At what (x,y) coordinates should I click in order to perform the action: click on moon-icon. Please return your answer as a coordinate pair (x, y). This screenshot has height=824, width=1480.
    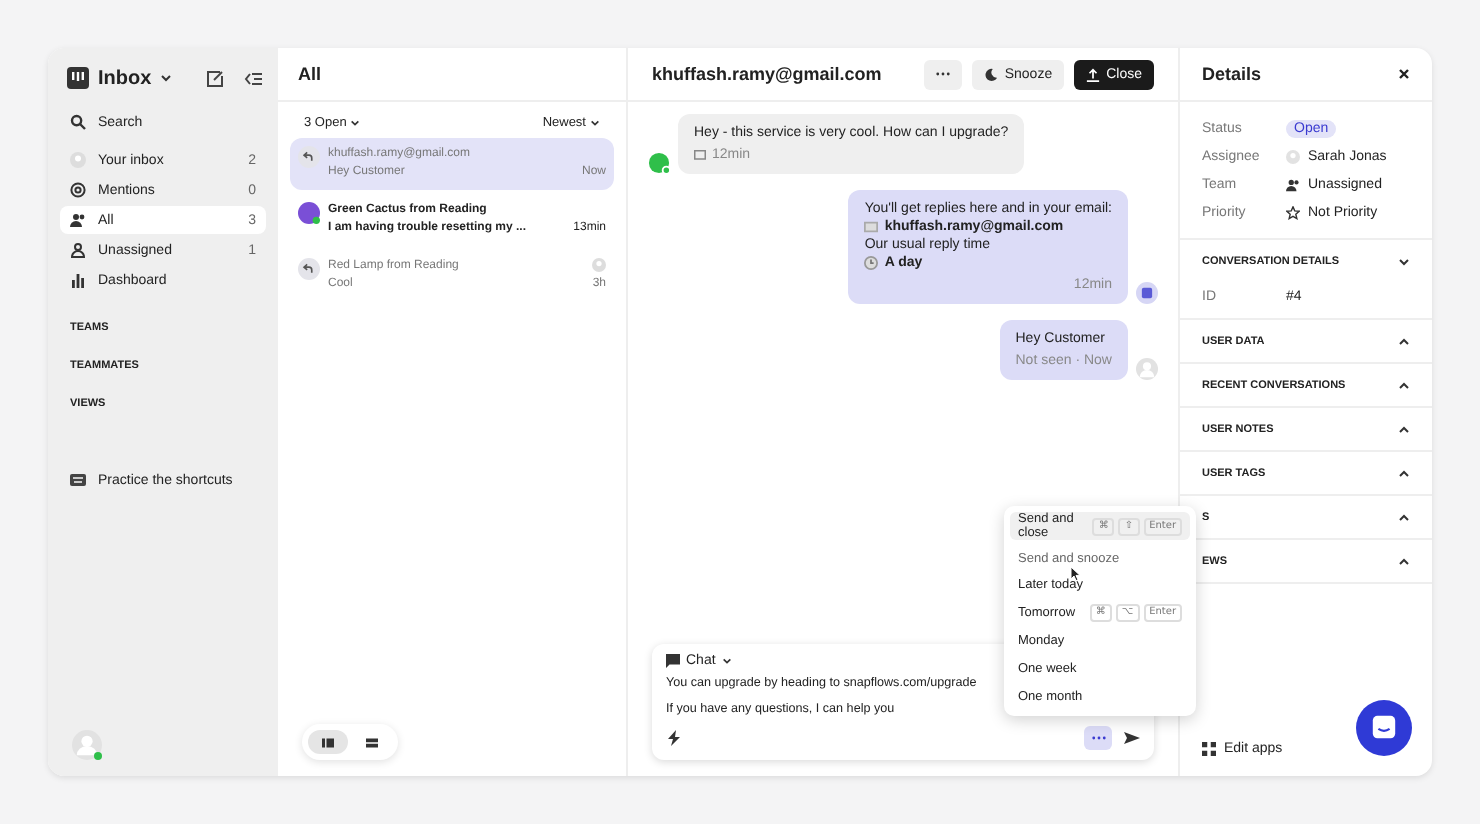
    Looking at the image, I should click on (991, 74).